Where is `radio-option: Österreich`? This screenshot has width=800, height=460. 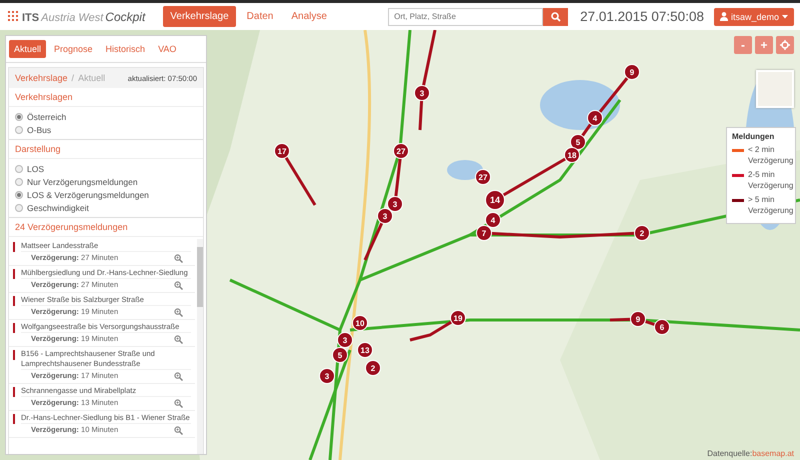 radio-option: Österreich is located at coordinates (106, 116).